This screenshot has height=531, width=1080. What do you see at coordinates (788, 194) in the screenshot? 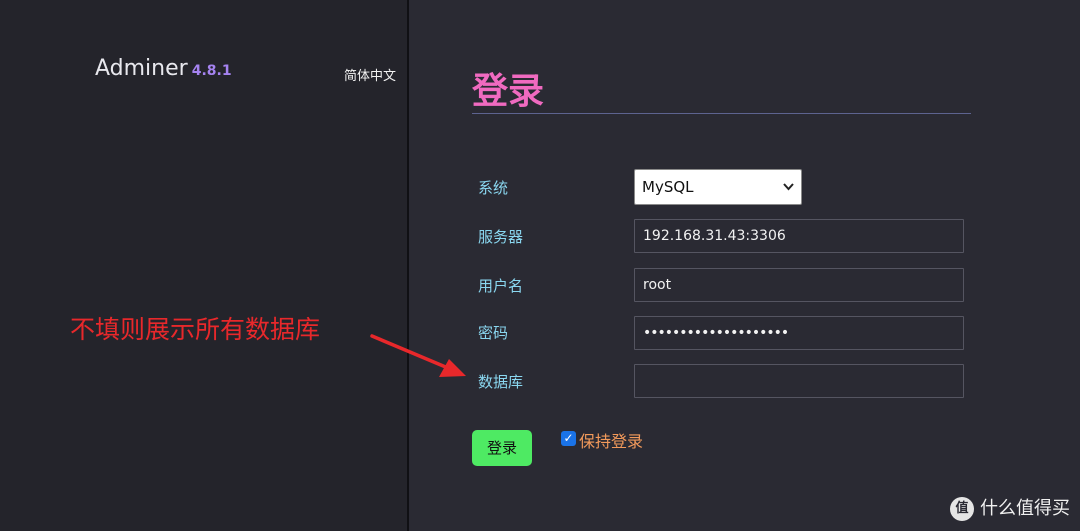
I see `chevron-down-icon` at bounding box center [788, 194].